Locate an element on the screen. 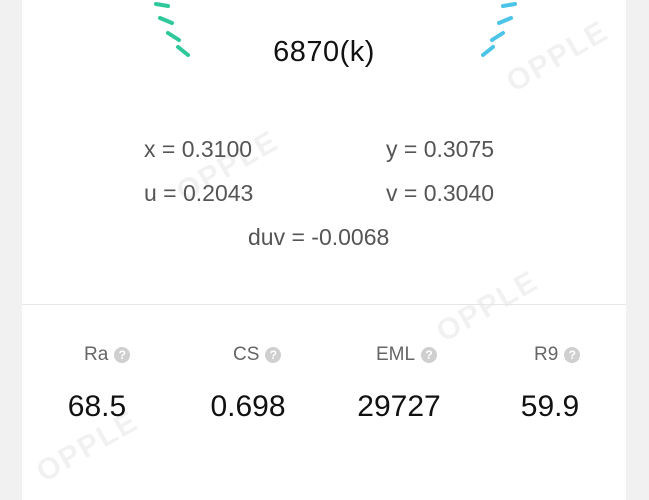 The image size is (649, 500). metric-value-cs: 0.698 is located at coordinates (248, 406).